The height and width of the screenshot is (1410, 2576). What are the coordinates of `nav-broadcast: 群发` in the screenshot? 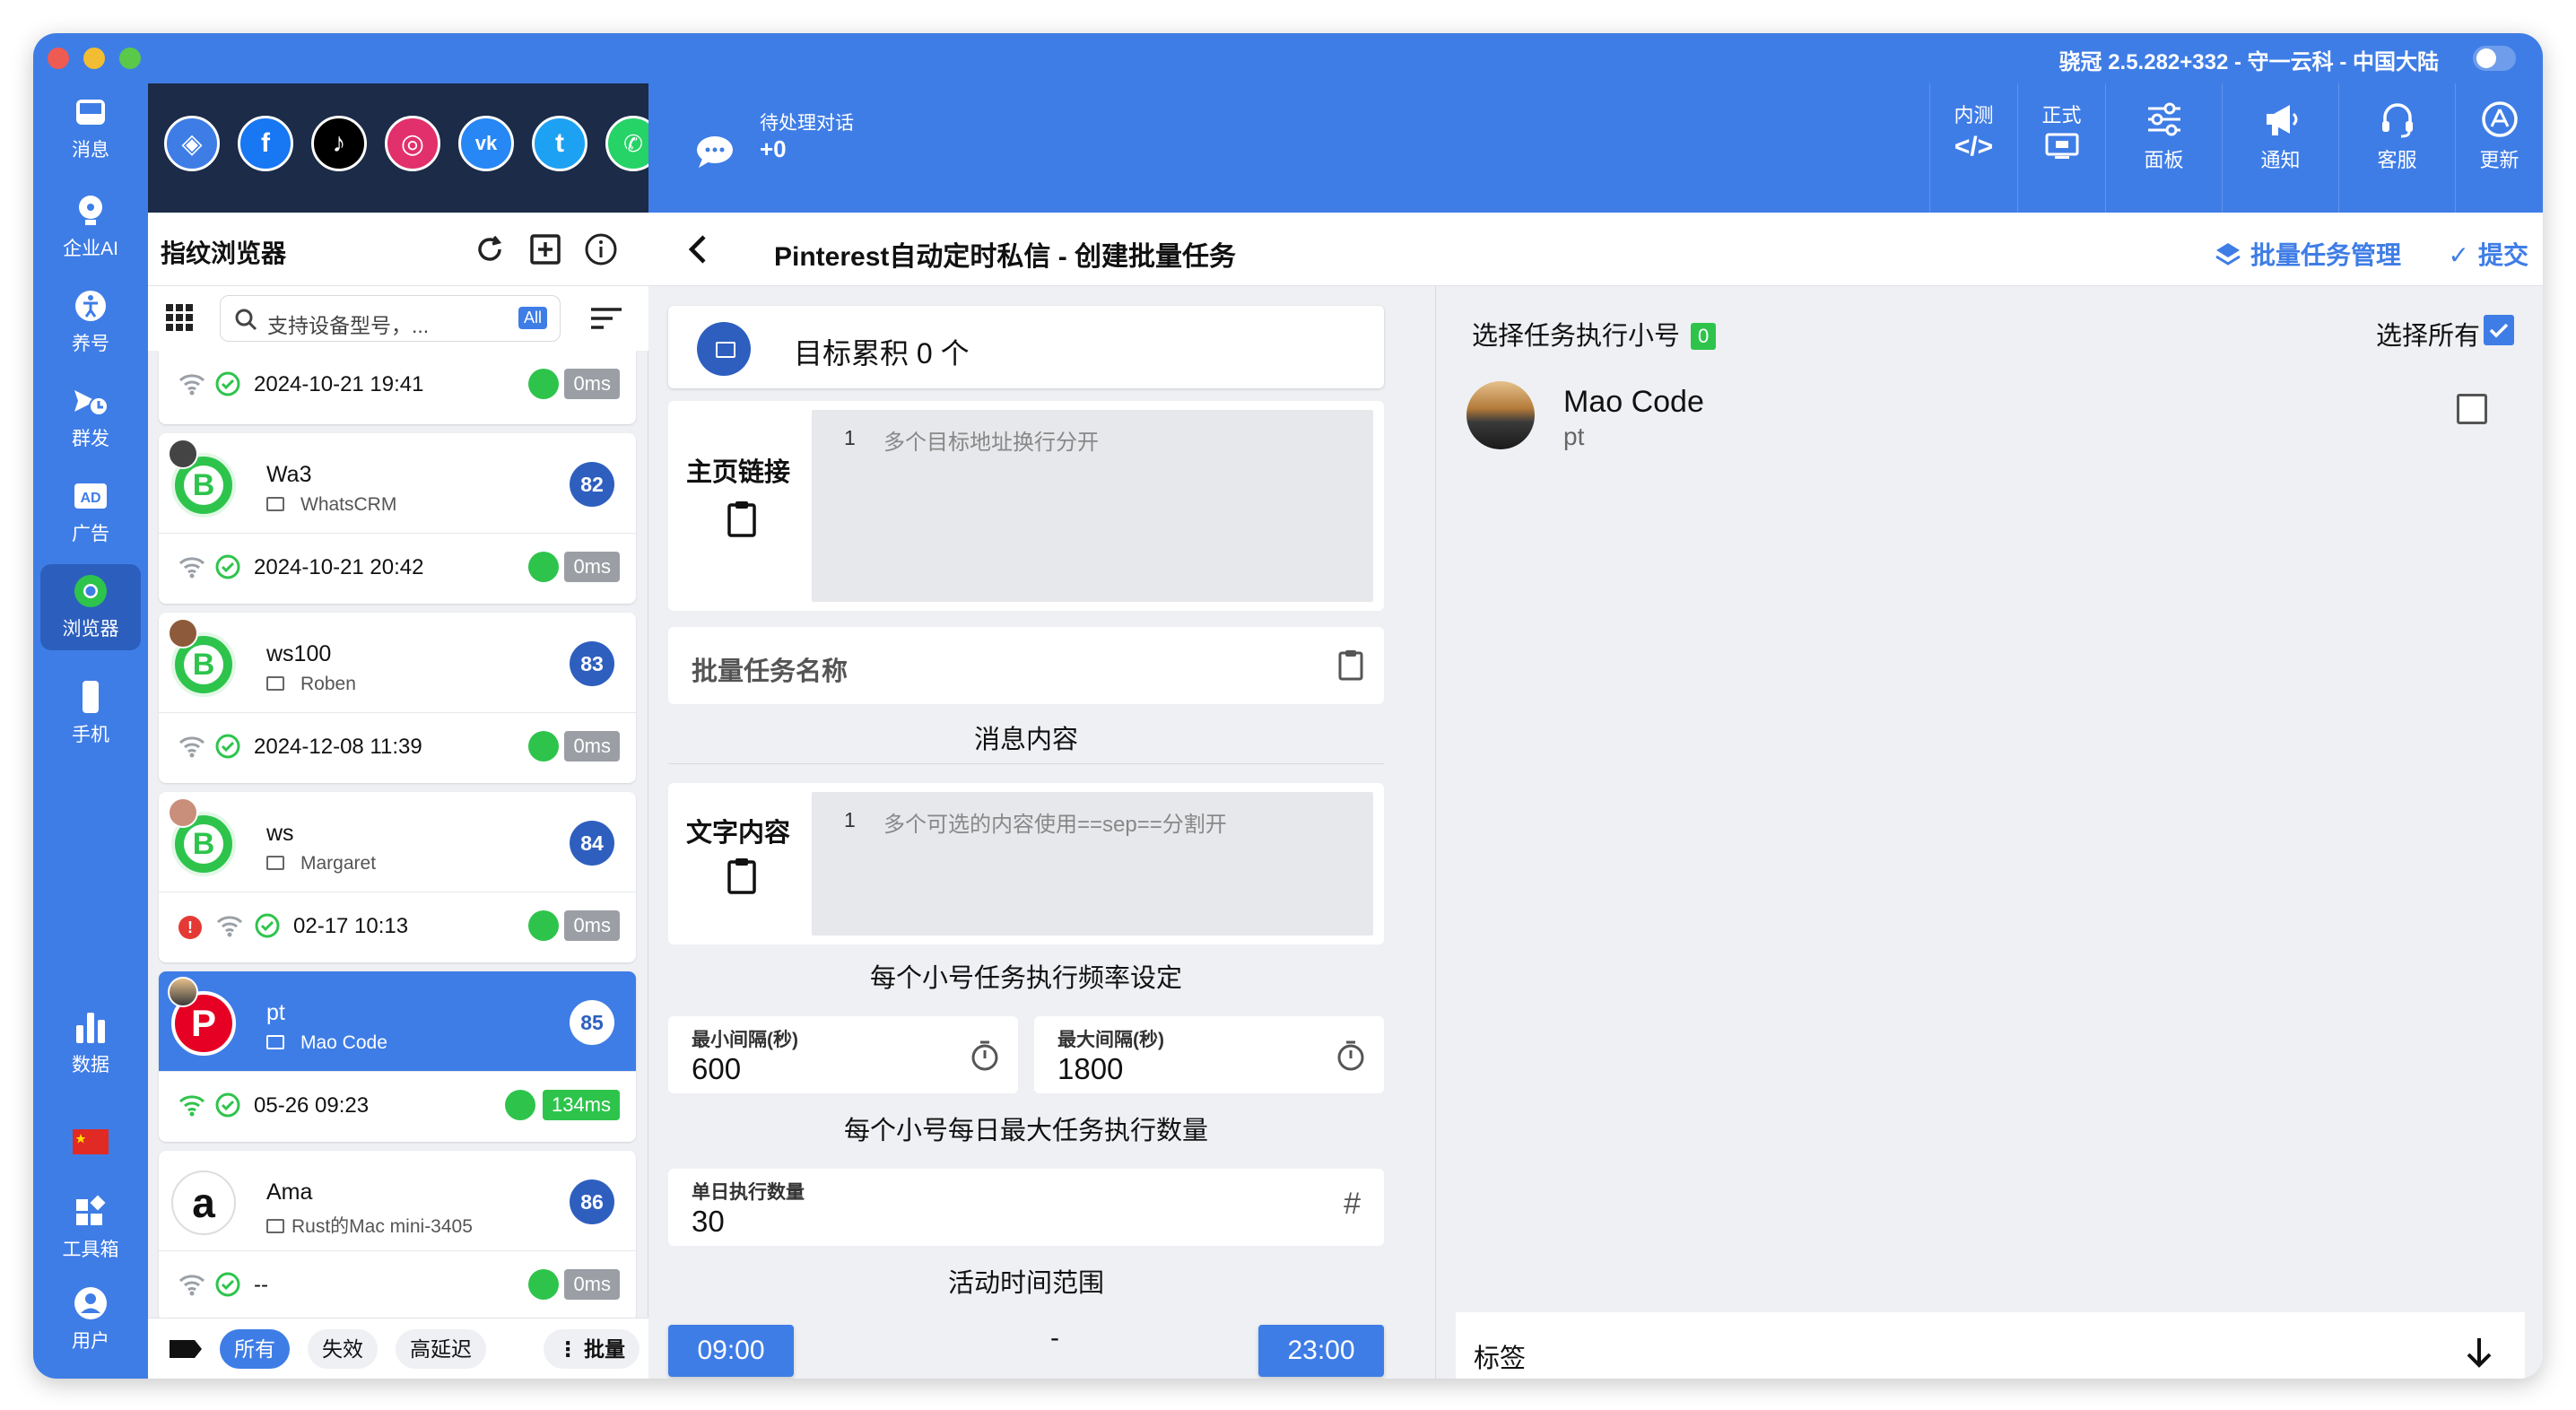 It's located at (90, 417).